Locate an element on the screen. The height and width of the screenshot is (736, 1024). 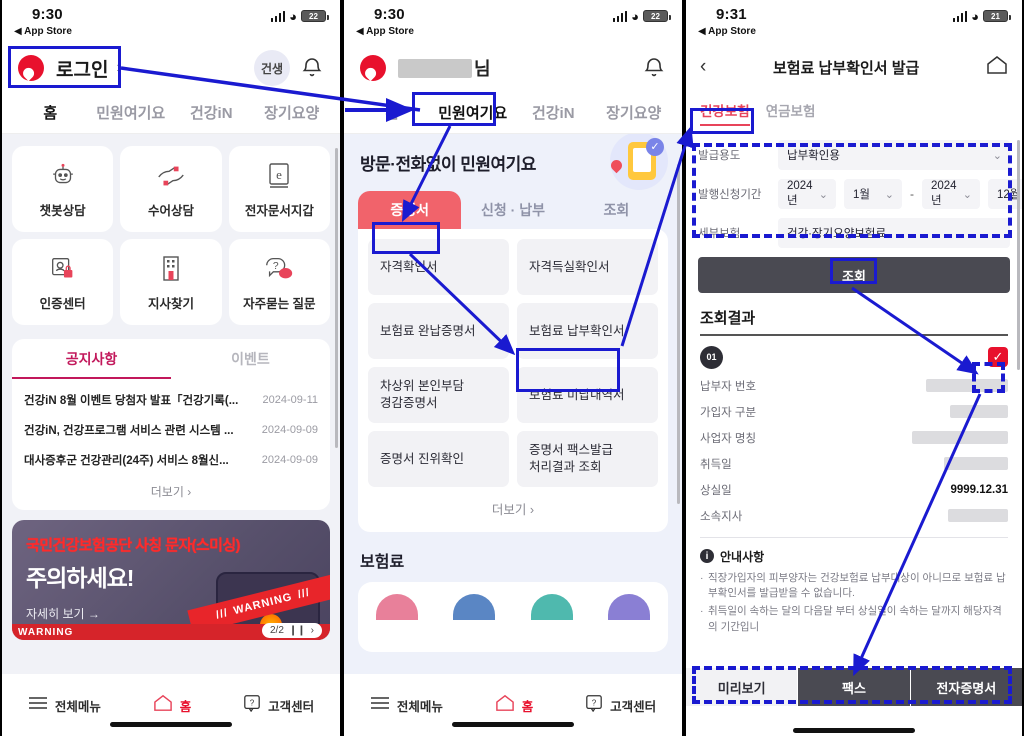
detail-insurance-select: 건강·장기요양보험료 ⌄ is located at coordinates (894, 233).